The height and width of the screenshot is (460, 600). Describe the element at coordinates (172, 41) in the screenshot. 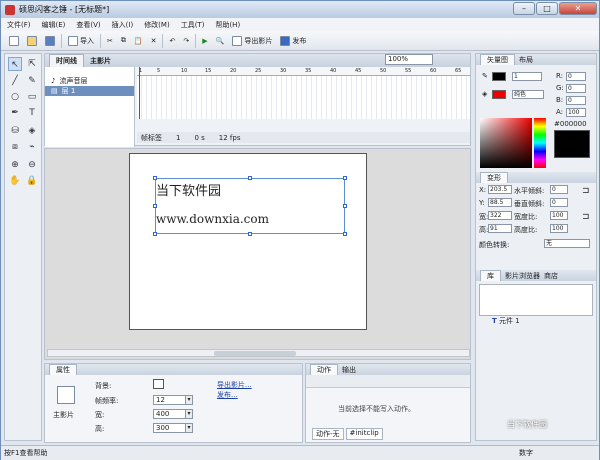

I see `undo-icon: ↶` at that location.